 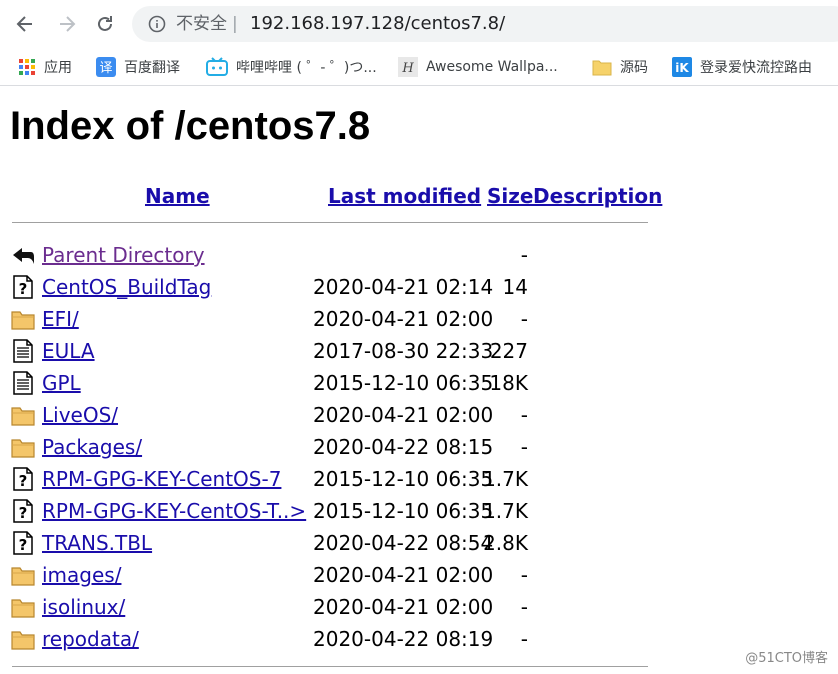 What do you see at coordinates (404, 196) in the screenshot?
I see `column-header-last-modified: Last modified` at bounding box center [404, 196].